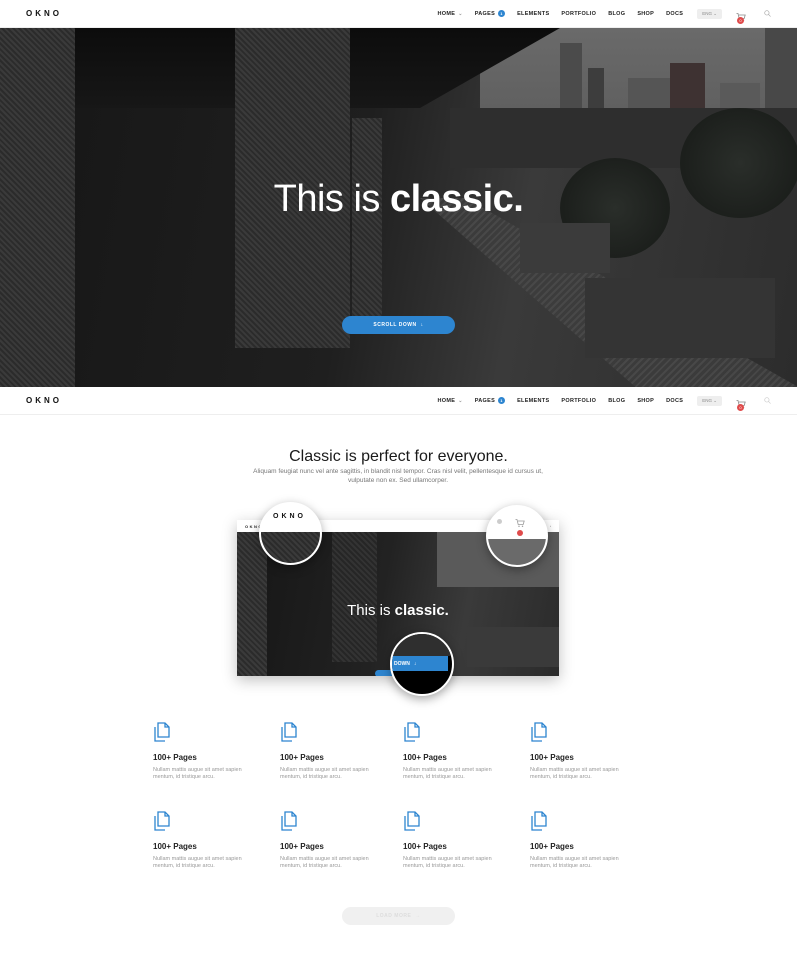 The height and width of the screenshot is (956, 797). What do you see at coordinates (420, 663) in the screenshot?
I see `lens-button-bar: DOWN ↓` at bounding box center [420, 663].